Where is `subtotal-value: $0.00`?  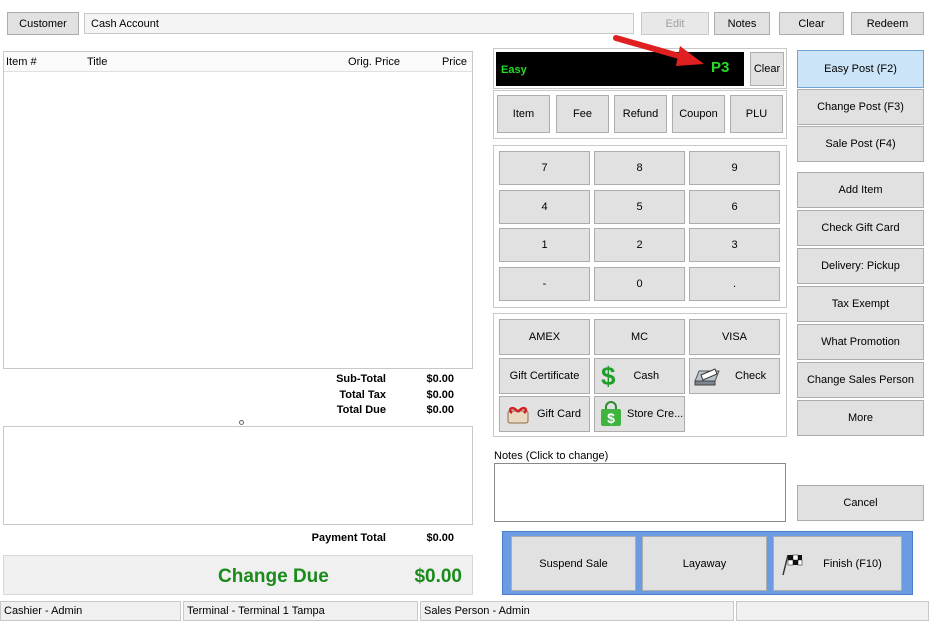 subtotal-value: $0.00 is located at coordinates (440, 379).